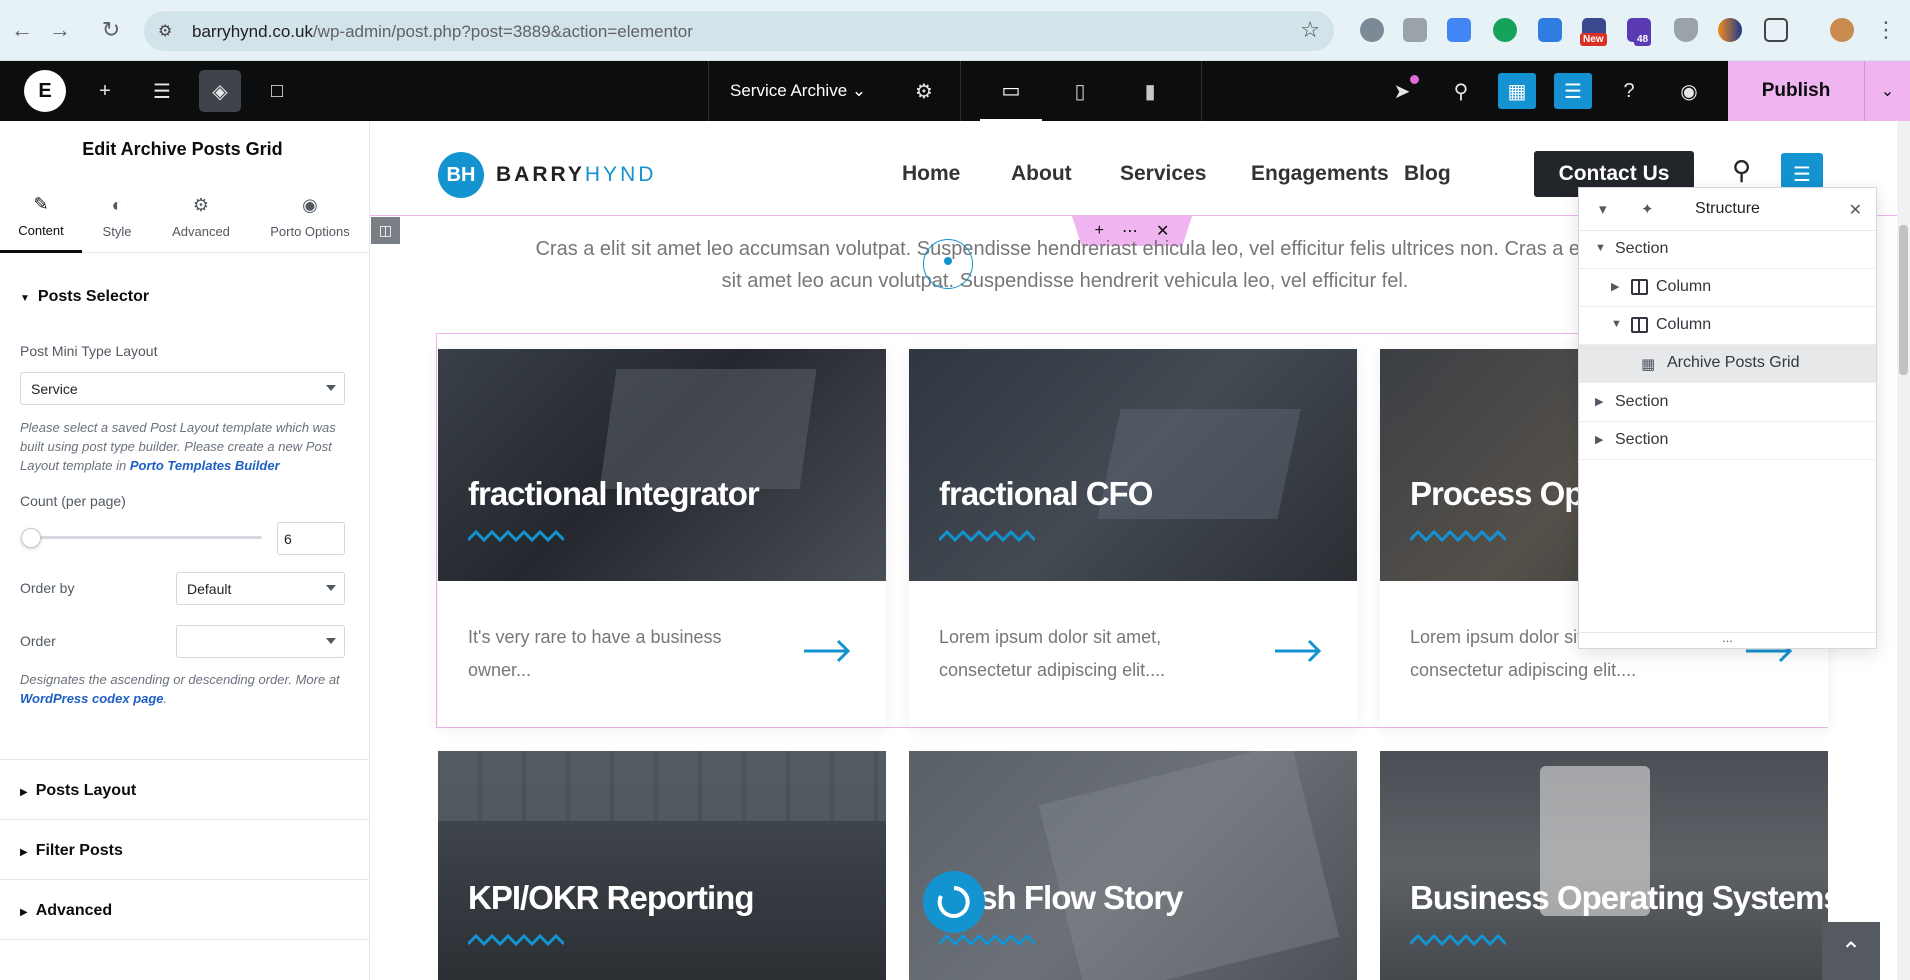 This screenshot has width=1910, height=980. What do you see at coordinates (260, 641) in the screenshot?
I see `order-select` at bounding box center [260, 641].